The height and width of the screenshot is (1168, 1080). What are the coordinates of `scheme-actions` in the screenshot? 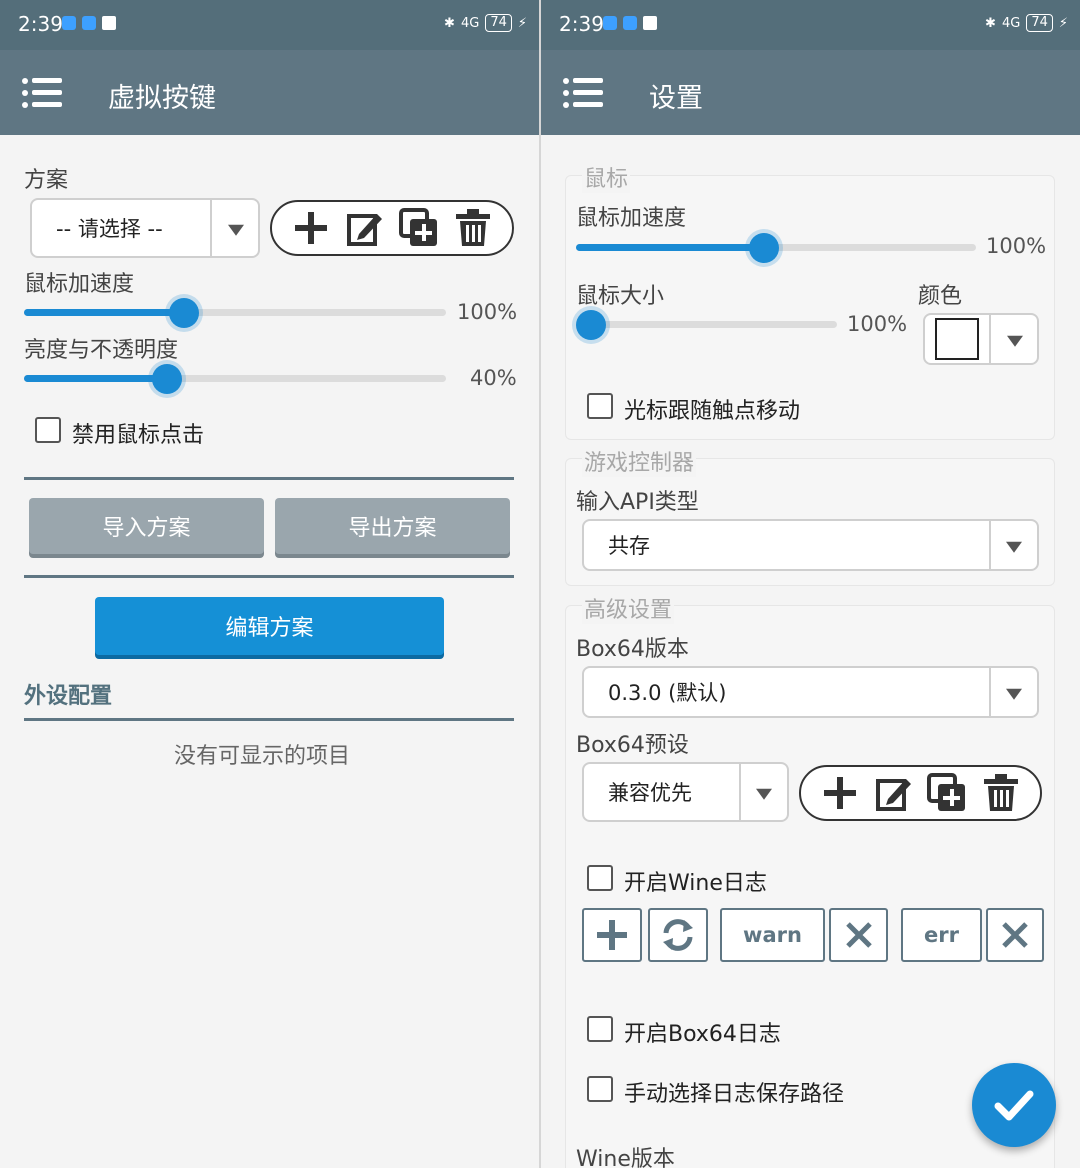 It's located at (392, 228).